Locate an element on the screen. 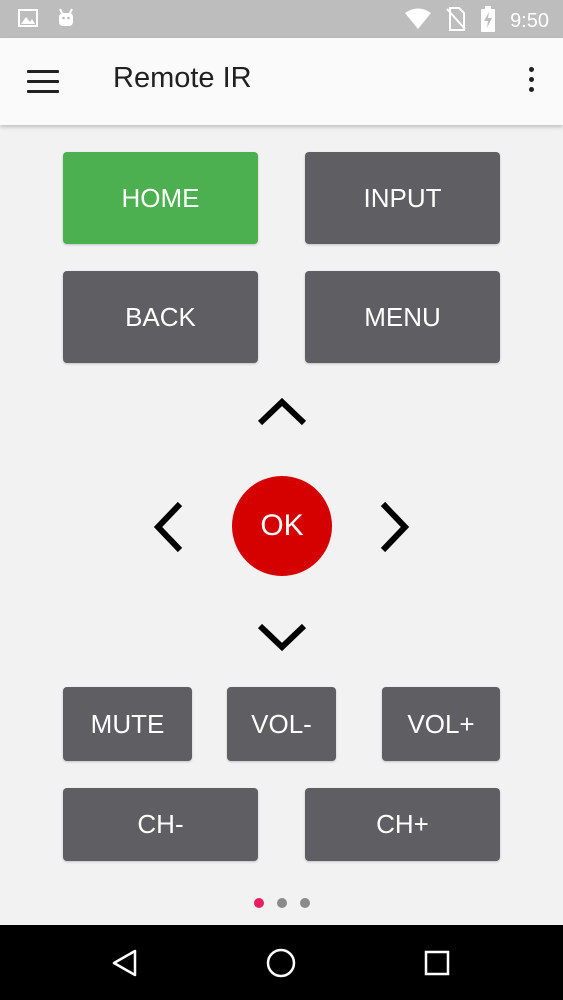 The height and width of the screenshot is (1000, 563). ok-button: OK is located at coordinates (282, 526).